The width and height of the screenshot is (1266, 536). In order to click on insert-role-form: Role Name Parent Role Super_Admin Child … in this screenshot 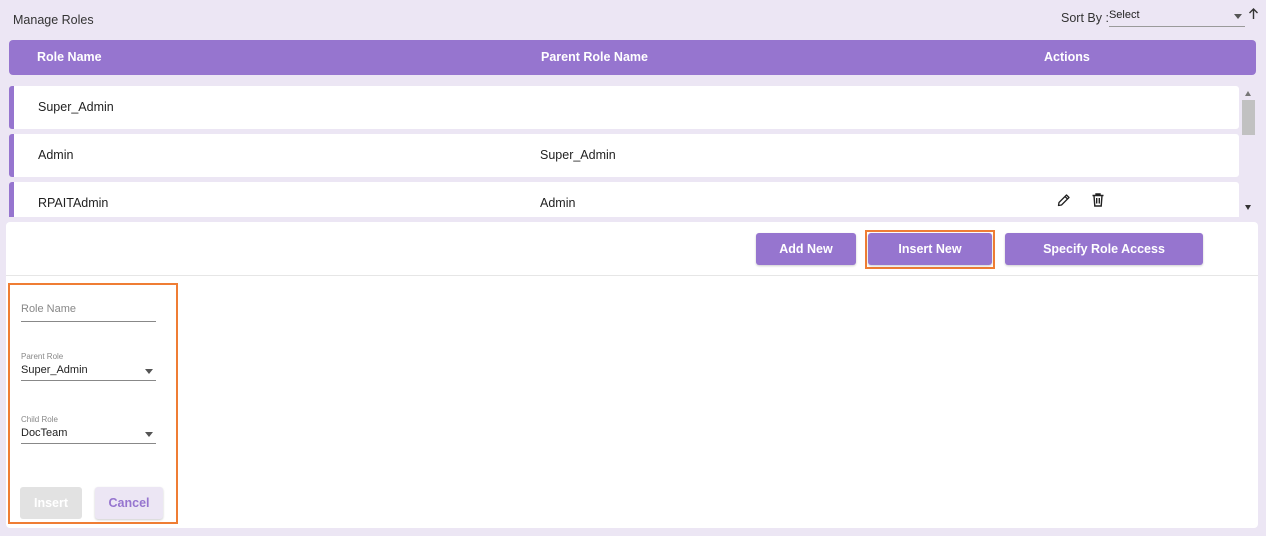, I will do `click(93, 403)`.